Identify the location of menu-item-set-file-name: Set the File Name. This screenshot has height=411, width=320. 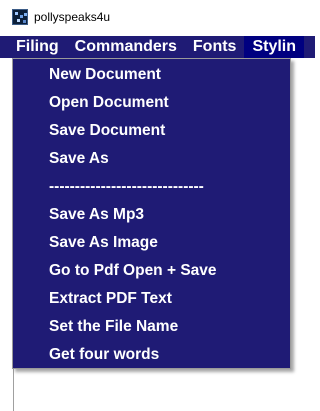
(113, 327).